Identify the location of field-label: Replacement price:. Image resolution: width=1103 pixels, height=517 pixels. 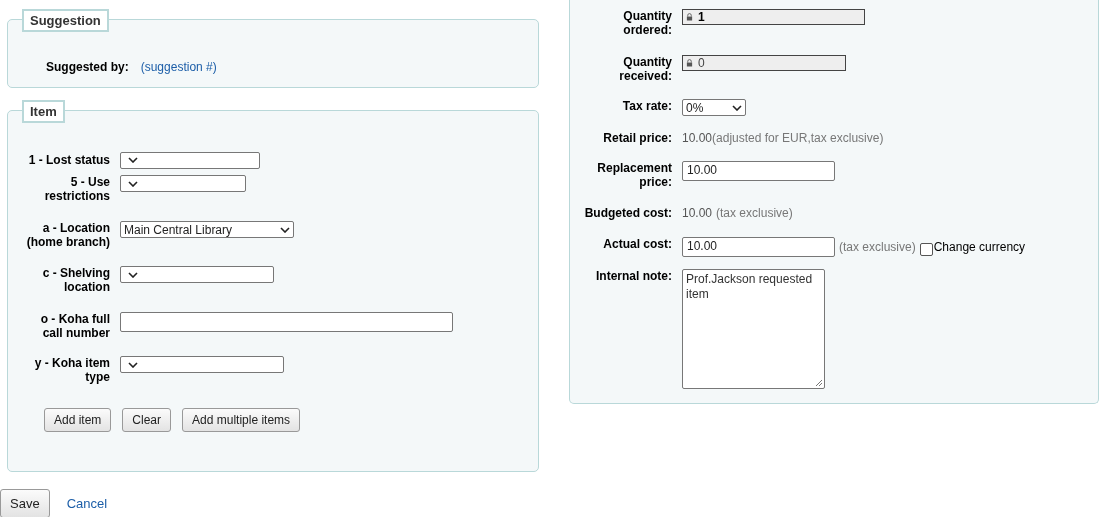
(634, 175).